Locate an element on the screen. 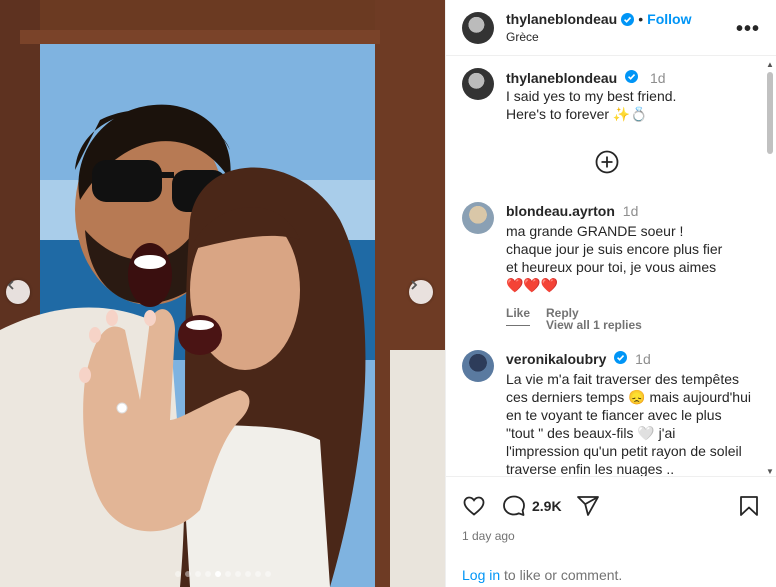 Image resolution: width=776 pixels, height=587 pixels. post-location: Grèce is located at coordinates (598, 37).